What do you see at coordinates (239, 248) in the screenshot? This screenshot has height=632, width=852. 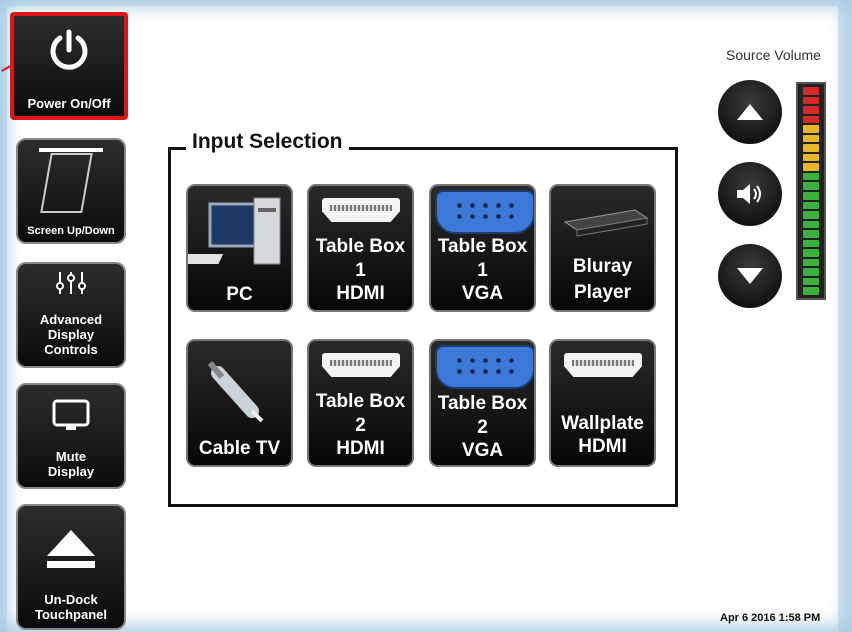 I see `input-button-pc: PC` at bounding box center [239, 248].